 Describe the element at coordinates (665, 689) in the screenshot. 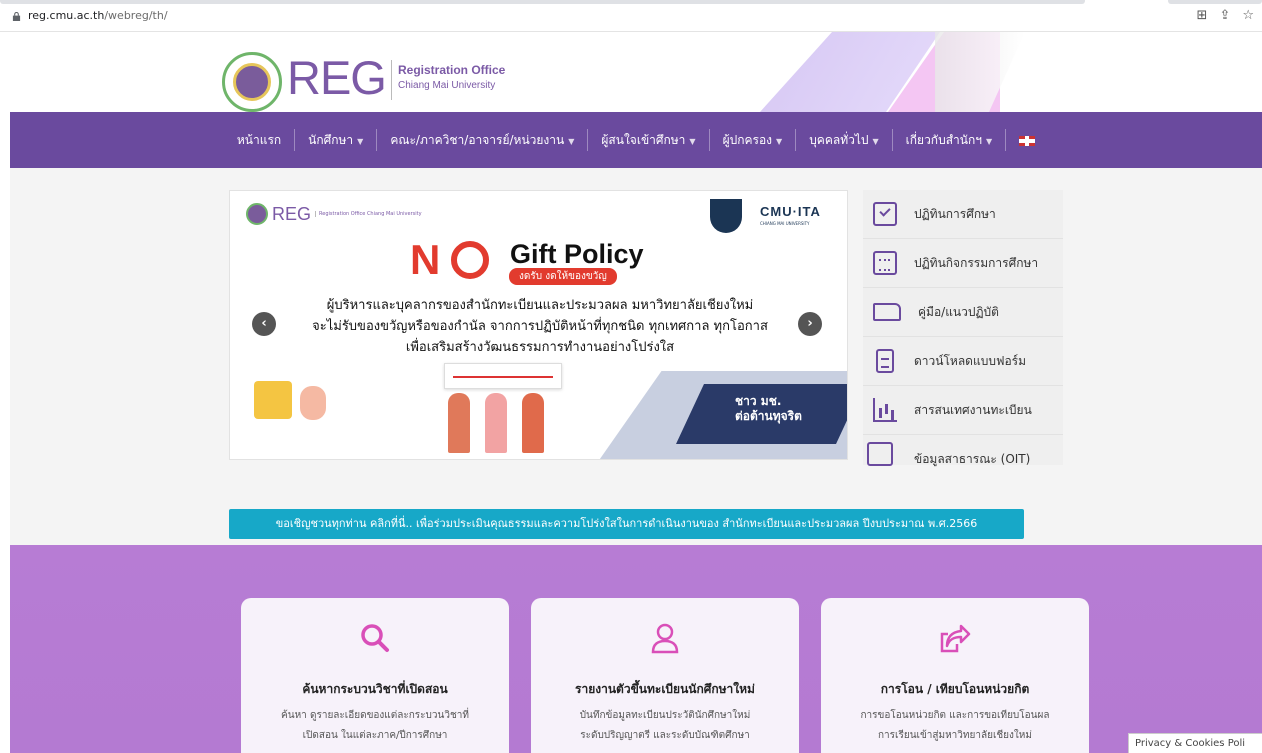

I see `card-title: รายงานตัวขึ้นทะเบียนนักศึกษาใหม่` at that location.